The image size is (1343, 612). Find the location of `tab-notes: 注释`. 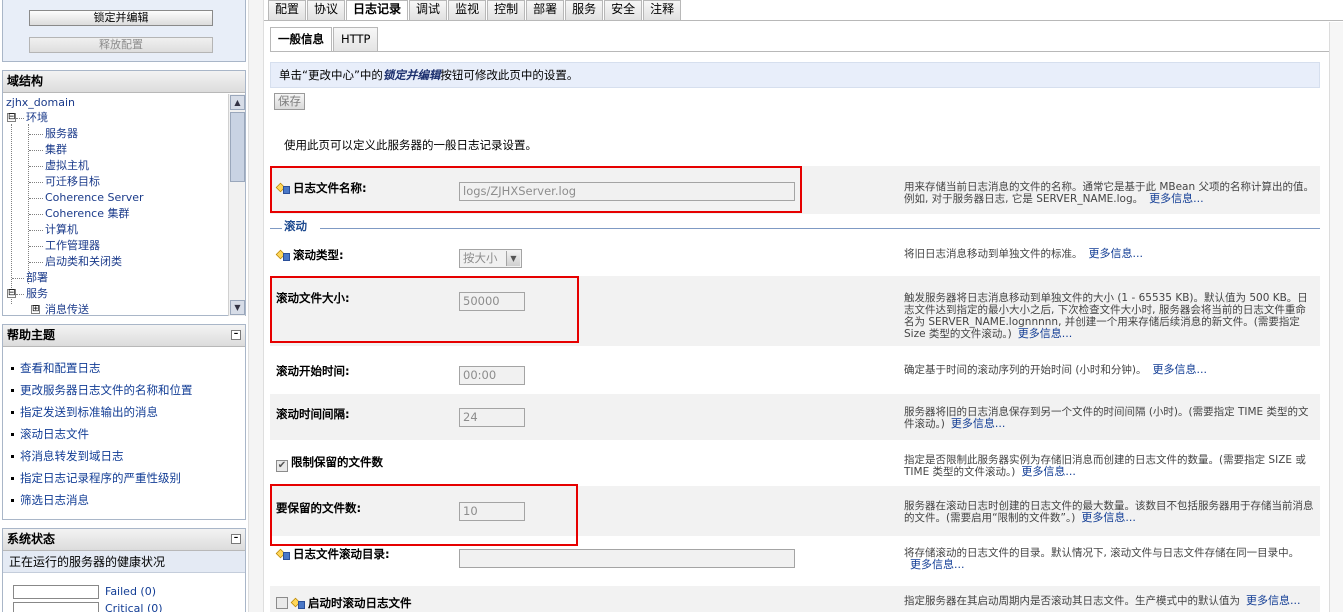

tab-notes: 注释 is located at coordinates (662, 10).